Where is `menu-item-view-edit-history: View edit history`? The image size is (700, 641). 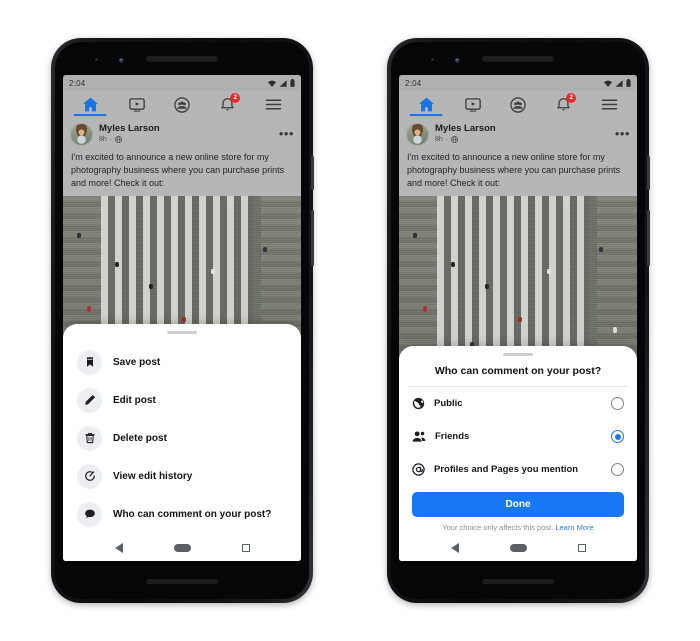
menu-item-view-edit-history: View edit history is located at coordinates (182, 476).